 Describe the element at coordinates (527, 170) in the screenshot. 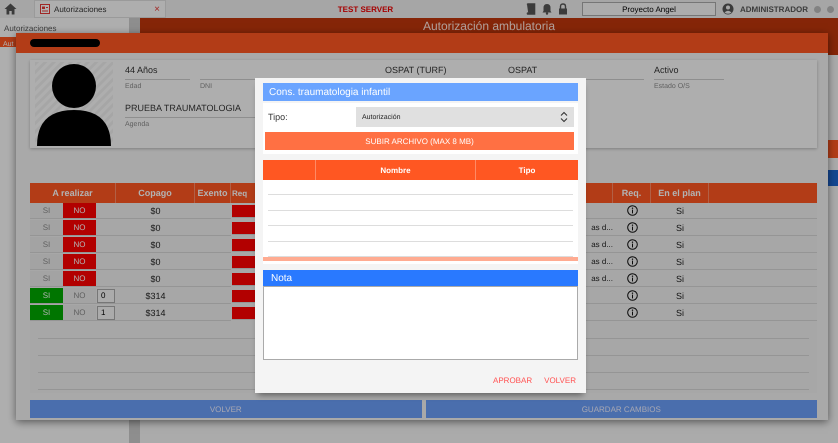

I see `column-header: Tipo` at that location.